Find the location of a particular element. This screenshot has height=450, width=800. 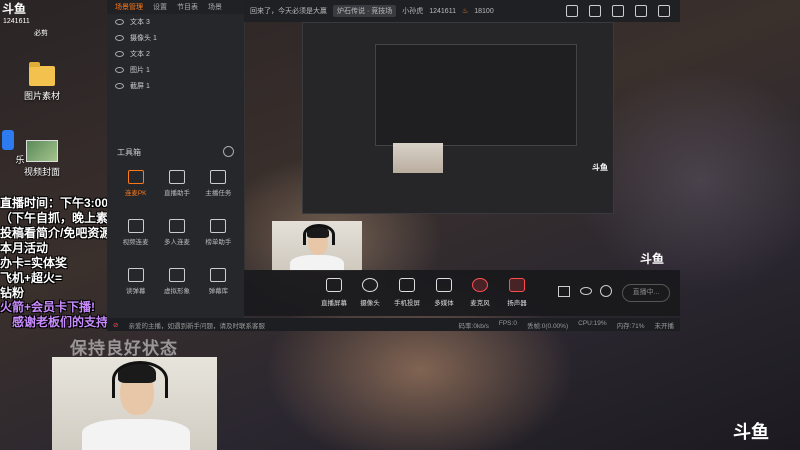

layer-item: 文本 2 is located at coordinates (175, 54).